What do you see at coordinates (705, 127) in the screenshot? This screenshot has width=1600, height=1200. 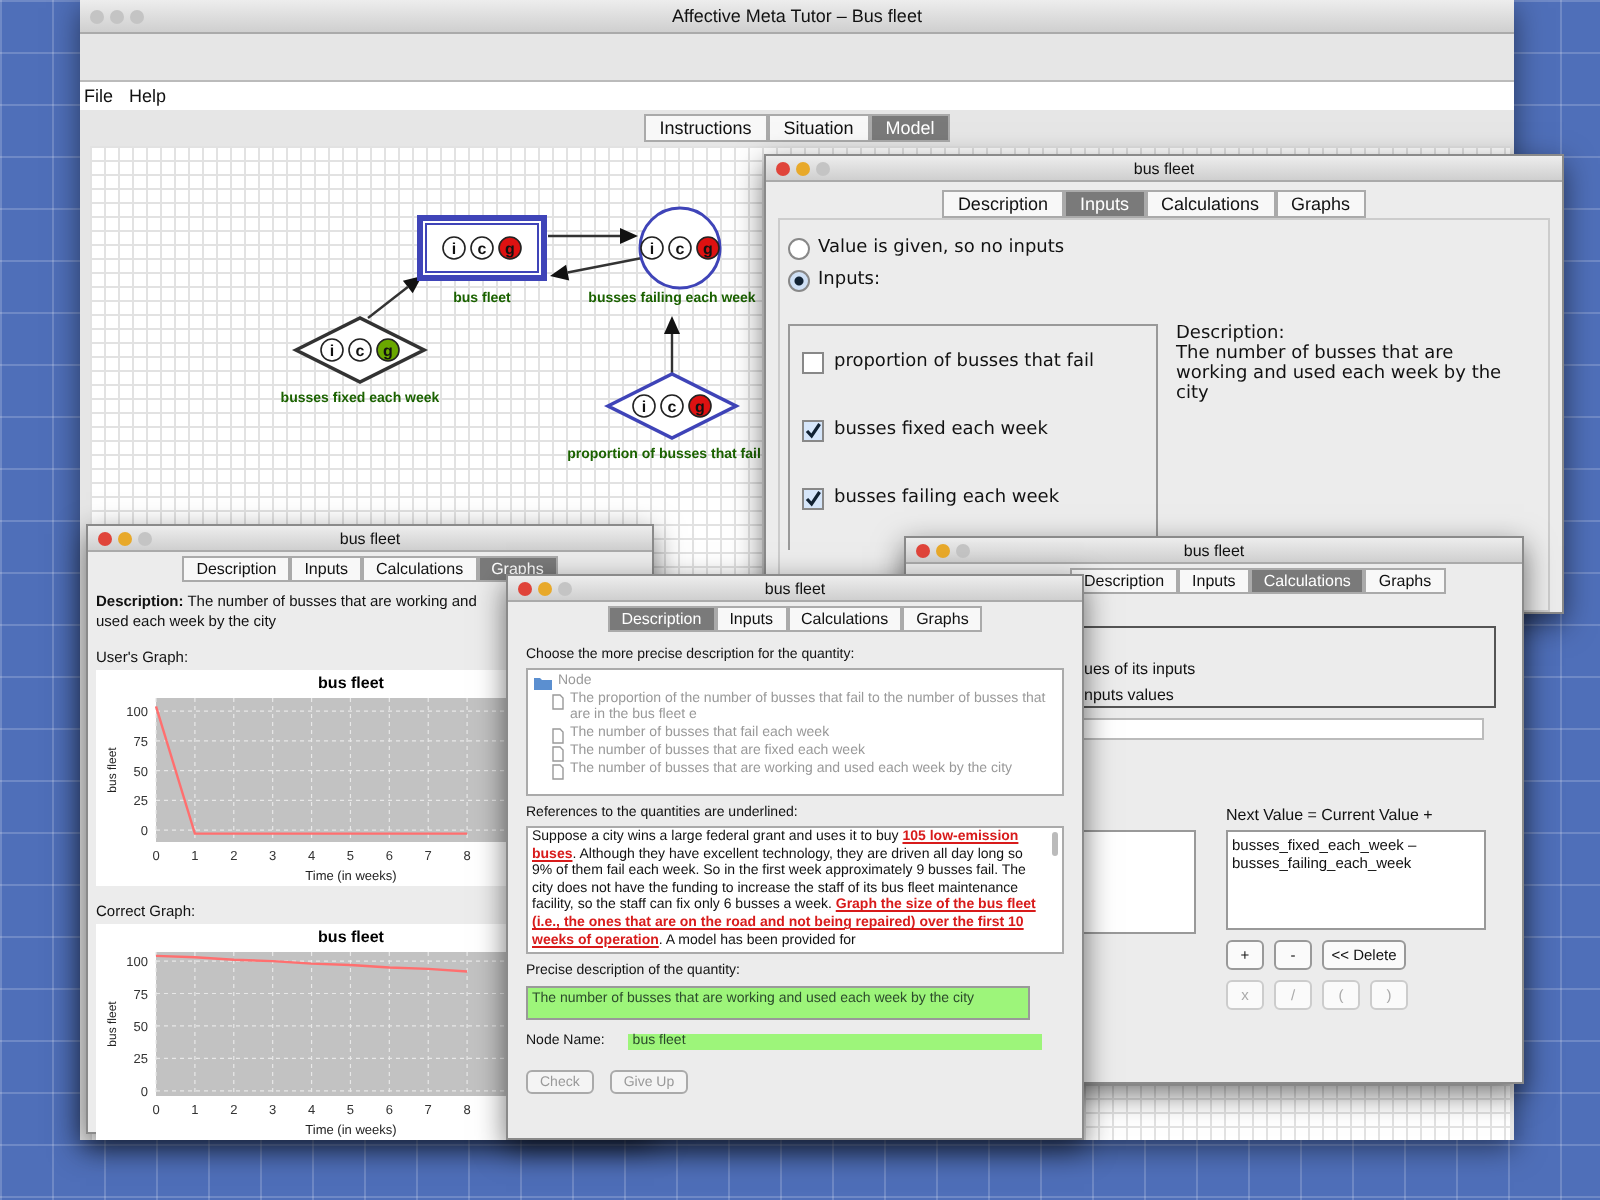 I see `tab: Instructions` at bounding box center [705, 127].